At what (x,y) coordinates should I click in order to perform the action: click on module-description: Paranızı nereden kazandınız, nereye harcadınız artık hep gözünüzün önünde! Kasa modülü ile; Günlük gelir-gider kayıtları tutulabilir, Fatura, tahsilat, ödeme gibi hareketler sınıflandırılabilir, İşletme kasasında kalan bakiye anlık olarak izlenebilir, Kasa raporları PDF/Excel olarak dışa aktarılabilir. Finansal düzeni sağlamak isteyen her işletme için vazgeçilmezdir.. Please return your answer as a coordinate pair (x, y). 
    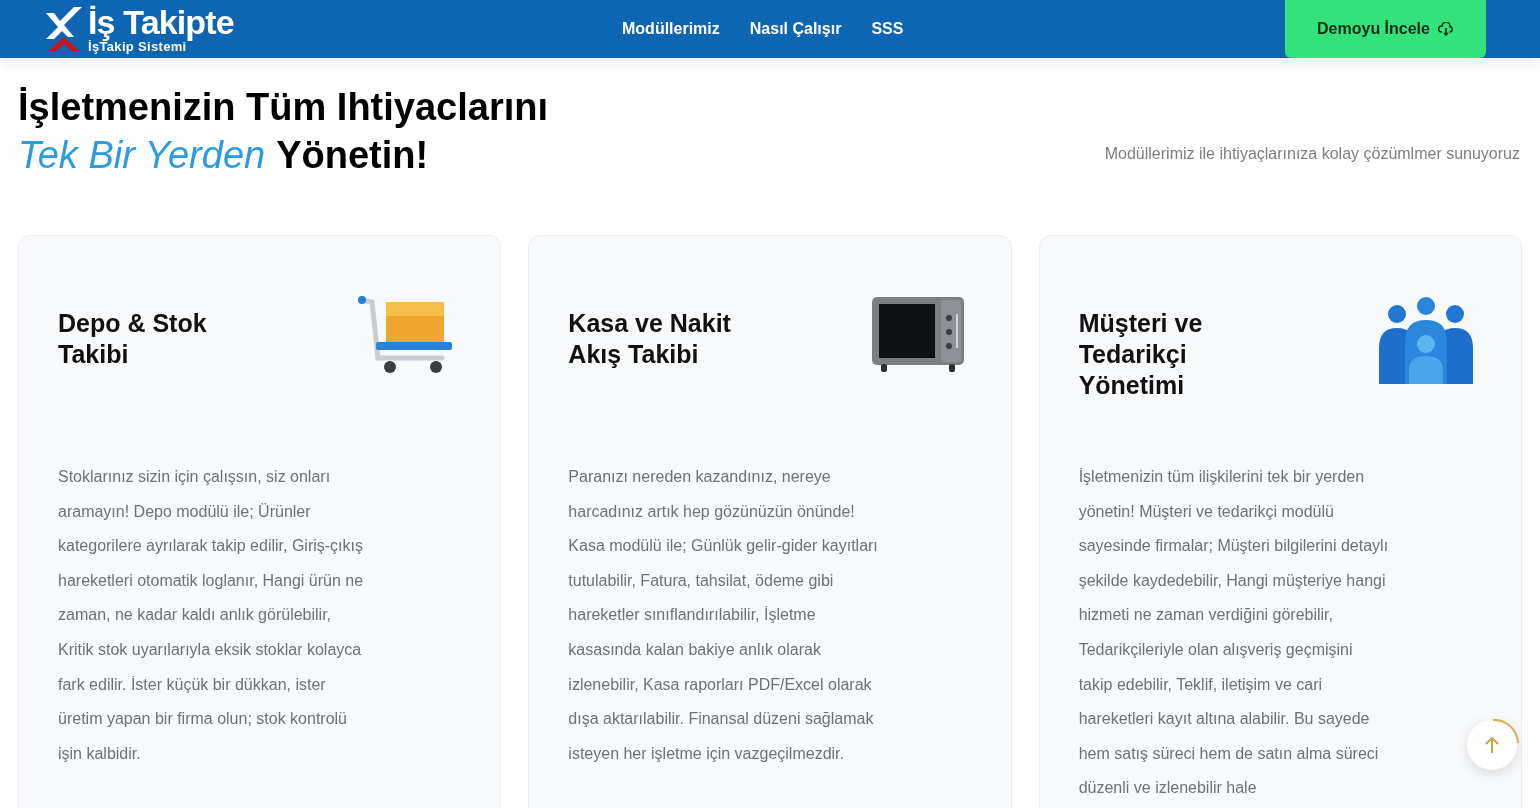
    Looking at the image, I should click on (723, 615).